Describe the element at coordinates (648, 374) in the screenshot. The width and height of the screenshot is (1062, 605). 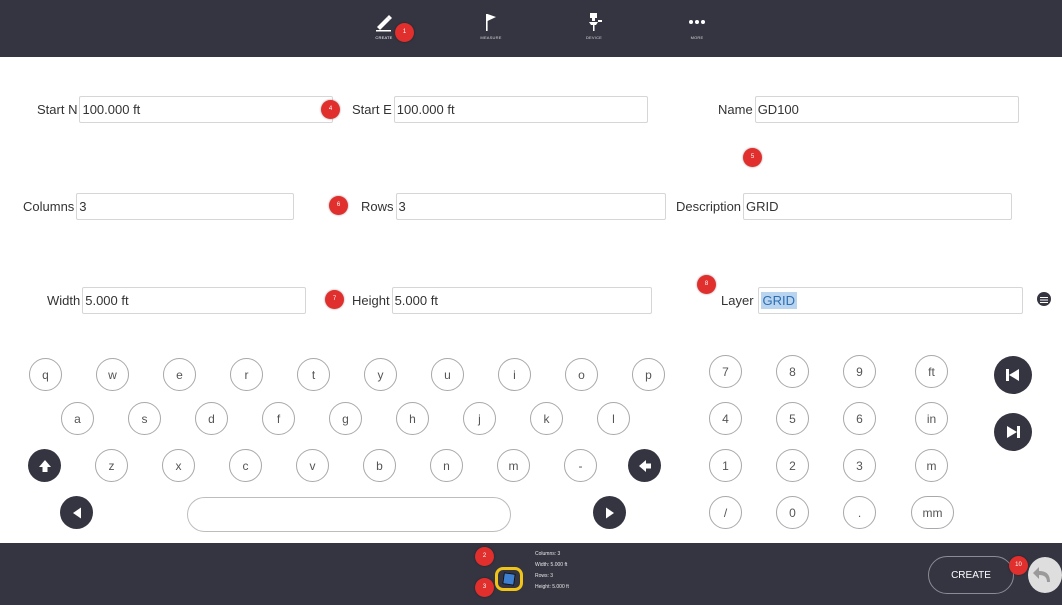
I see `key-p: p` at that location.